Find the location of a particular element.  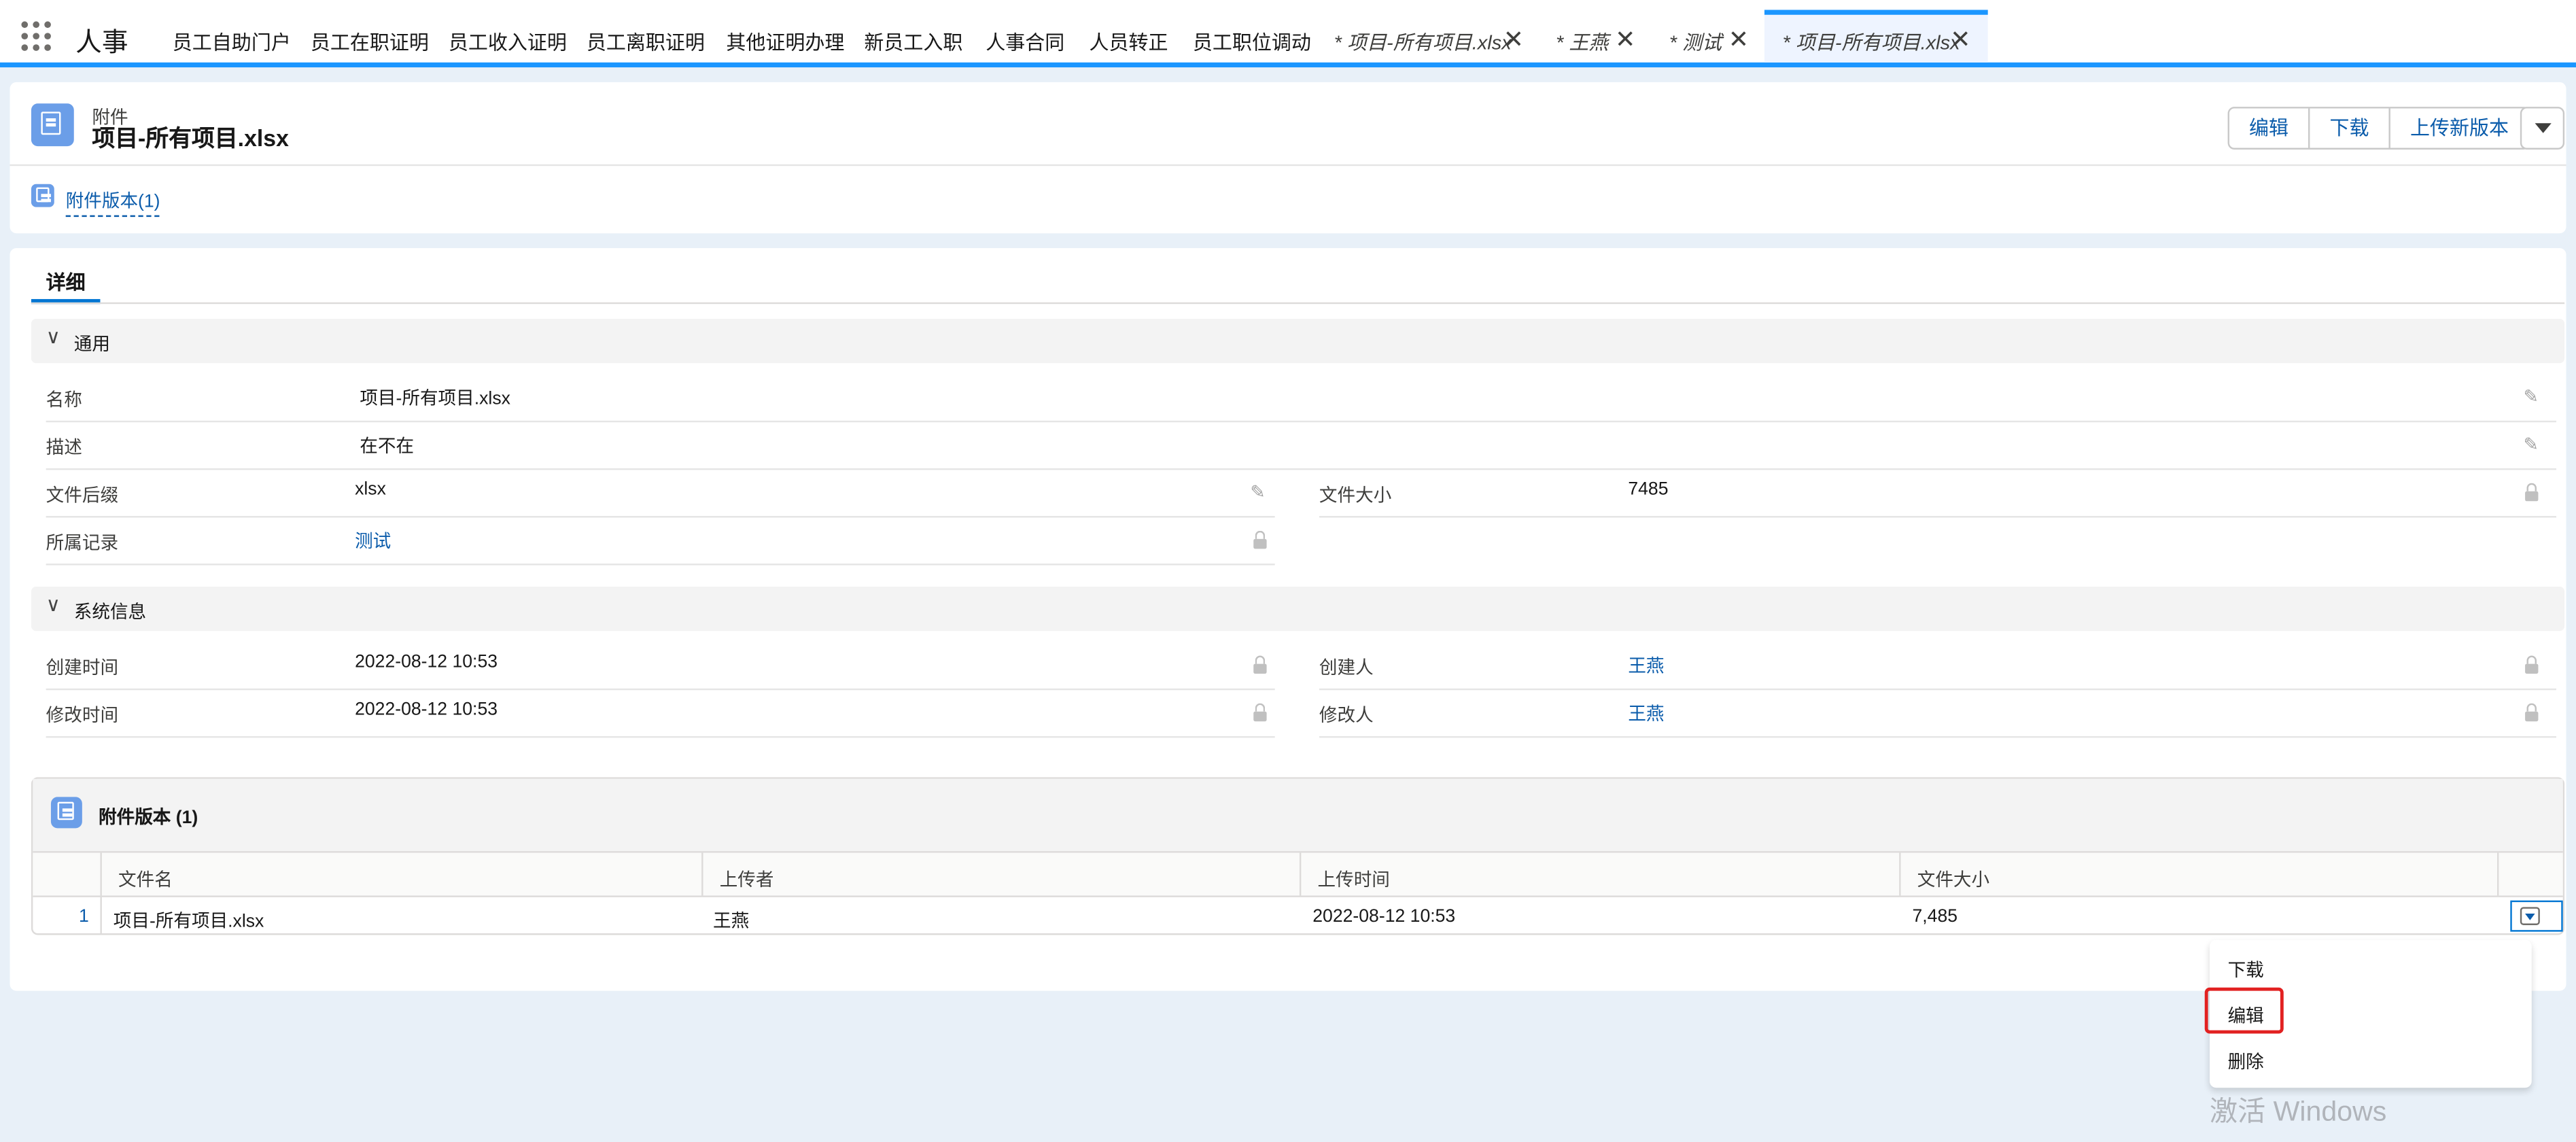

app-launcher-icon is located at coordinates (36, 36).